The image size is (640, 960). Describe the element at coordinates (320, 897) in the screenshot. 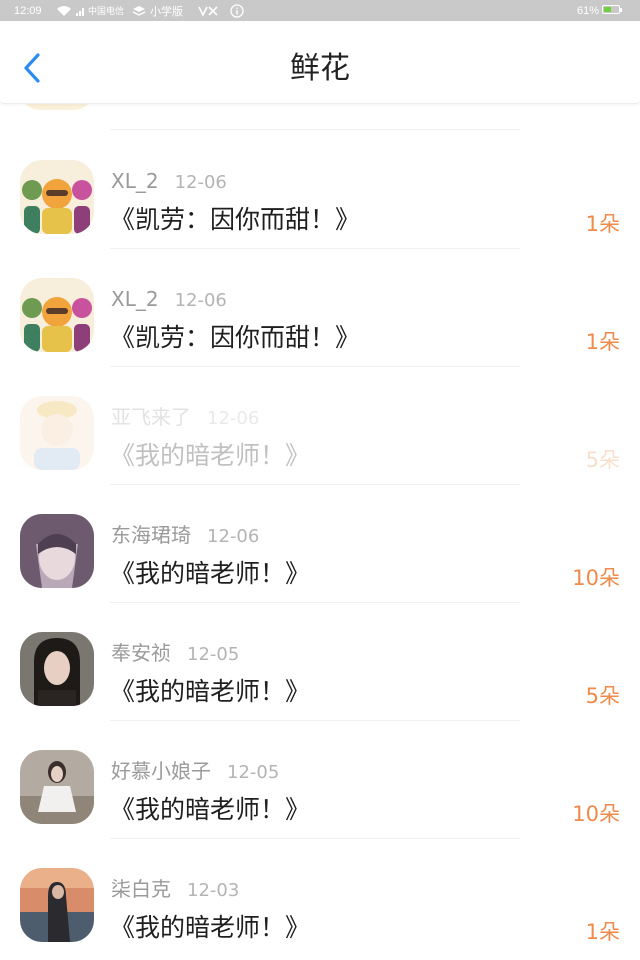

I see `list-item: 柒白克 12-03 《我的暗老师！》 1朵` at that location.